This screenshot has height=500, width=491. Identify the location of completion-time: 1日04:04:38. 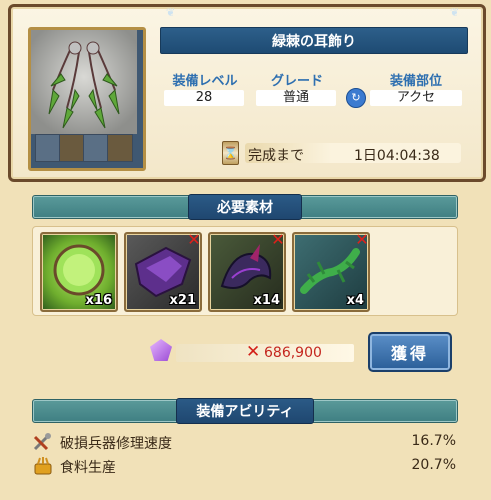
(397, 156).